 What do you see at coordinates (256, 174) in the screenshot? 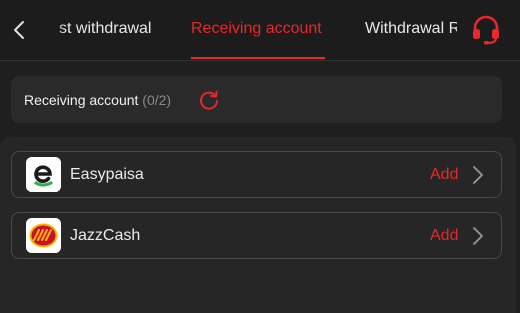
I see `account-row-easypaisa: Easypaisa Add` at bounding box center [256, 174].